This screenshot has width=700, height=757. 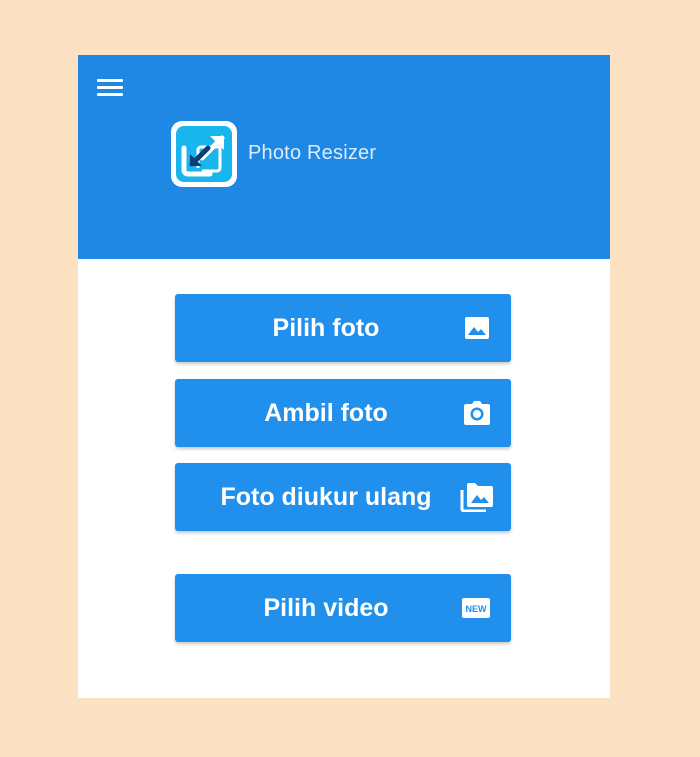 I want to click on menu-button, so click(x=110, y=88).